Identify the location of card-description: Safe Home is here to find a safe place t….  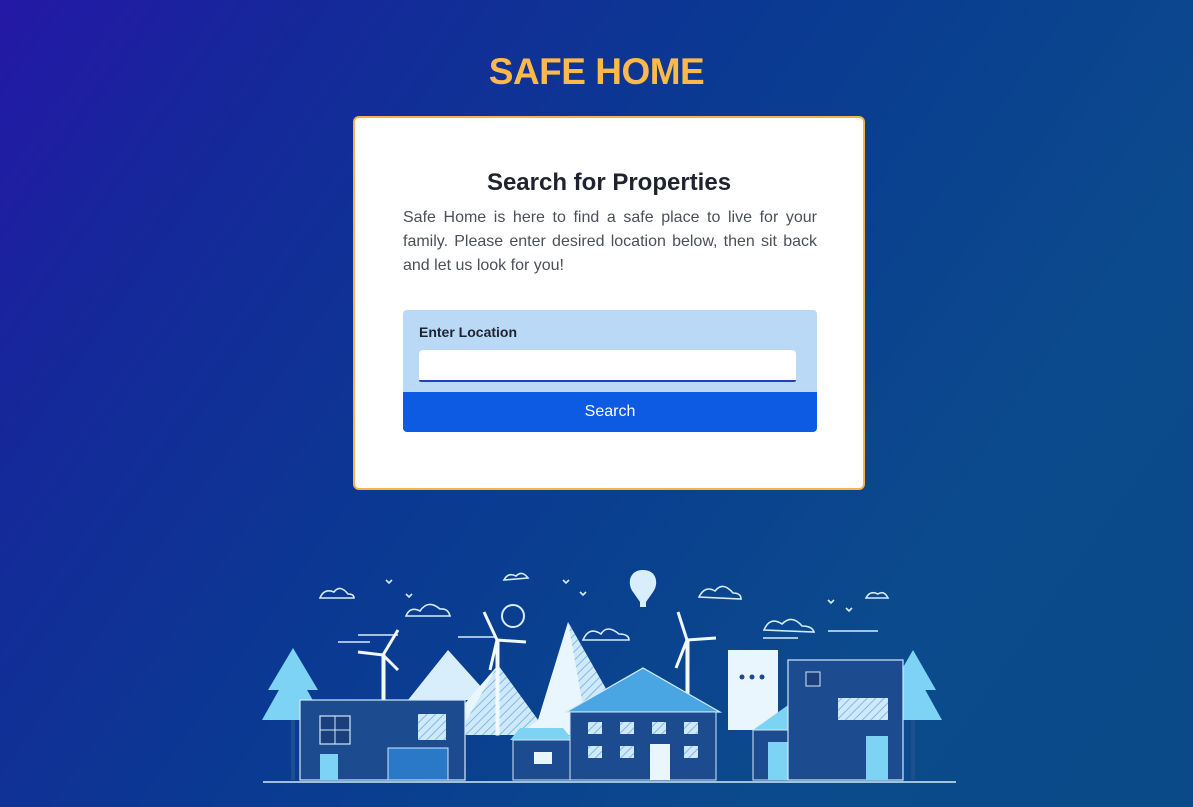
(610, 241).